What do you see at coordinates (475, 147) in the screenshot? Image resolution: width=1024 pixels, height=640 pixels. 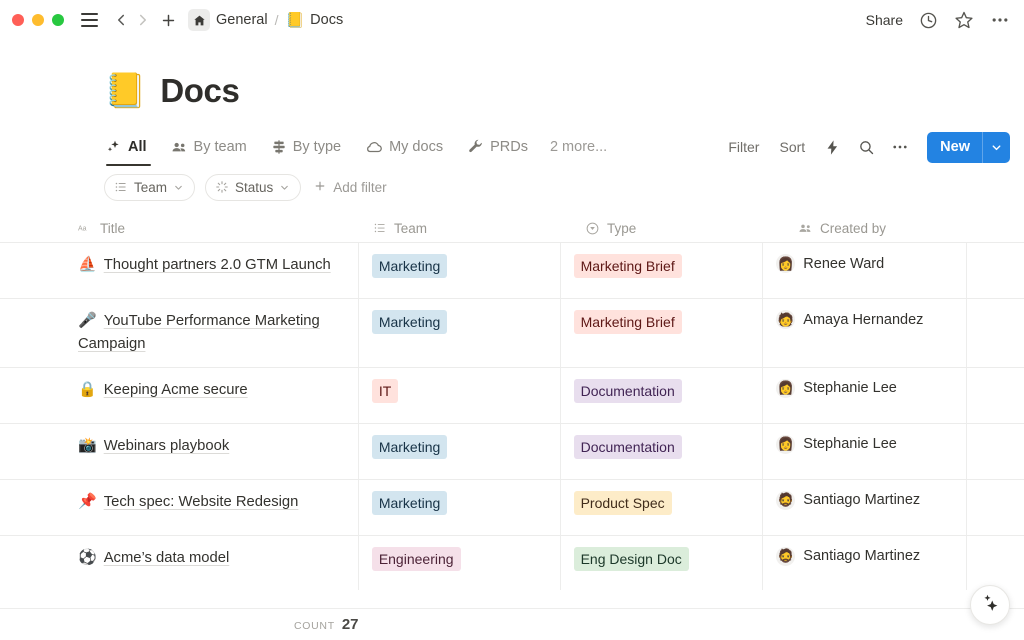 I see `wrench-icon` at bounding box center [475, 147].